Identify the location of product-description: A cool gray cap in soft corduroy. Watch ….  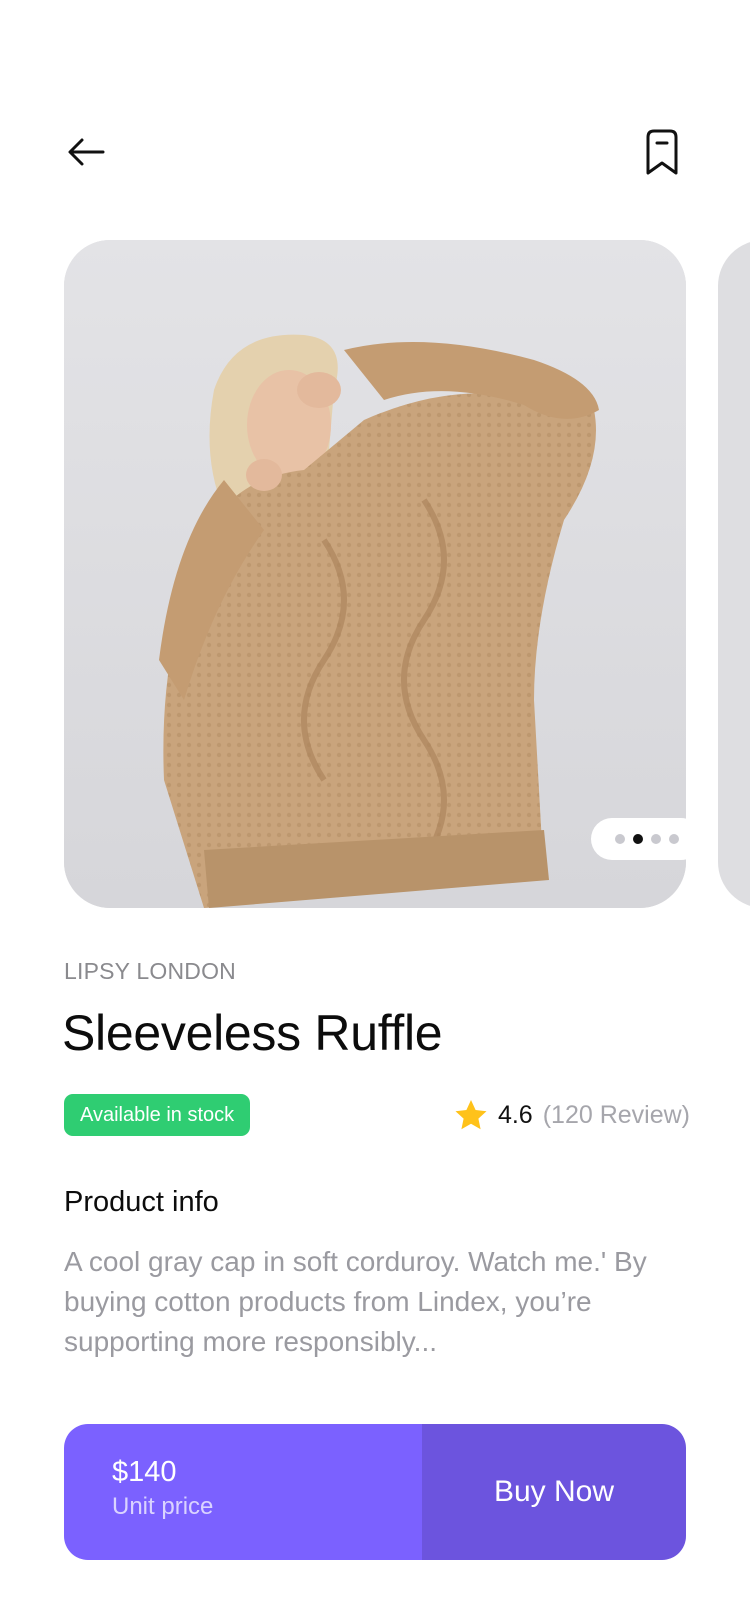
(355, 1301).